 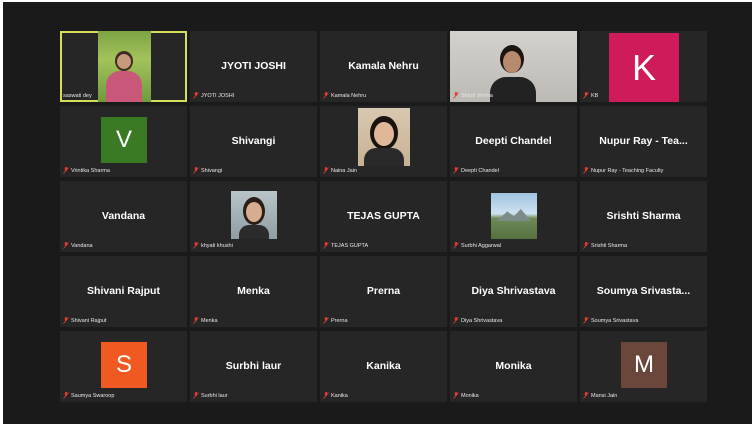 I want to click on participant-label: Prerna, so click(x=335, y=320).